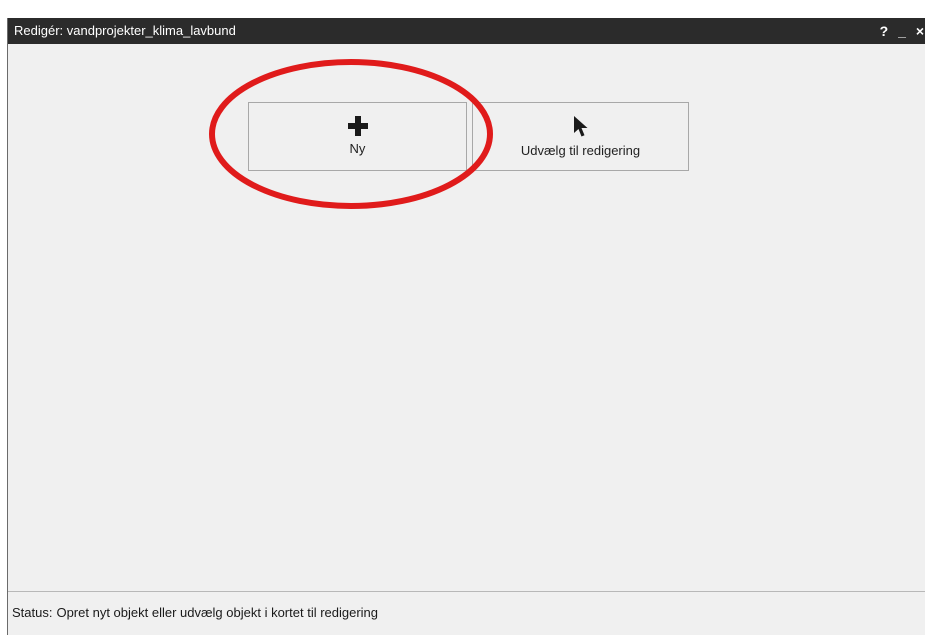 The image size is (925, 635). I want to click on cursor-arrow-icon, so click(580, 126).